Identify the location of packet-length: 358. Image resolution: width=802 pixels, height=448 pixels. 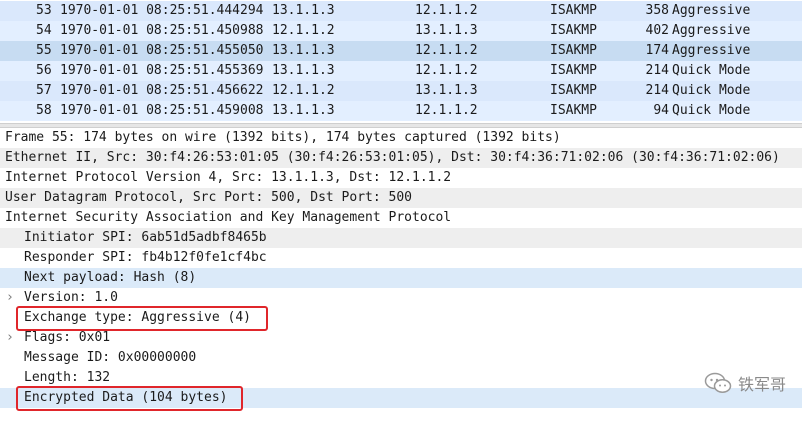
(657, 10).